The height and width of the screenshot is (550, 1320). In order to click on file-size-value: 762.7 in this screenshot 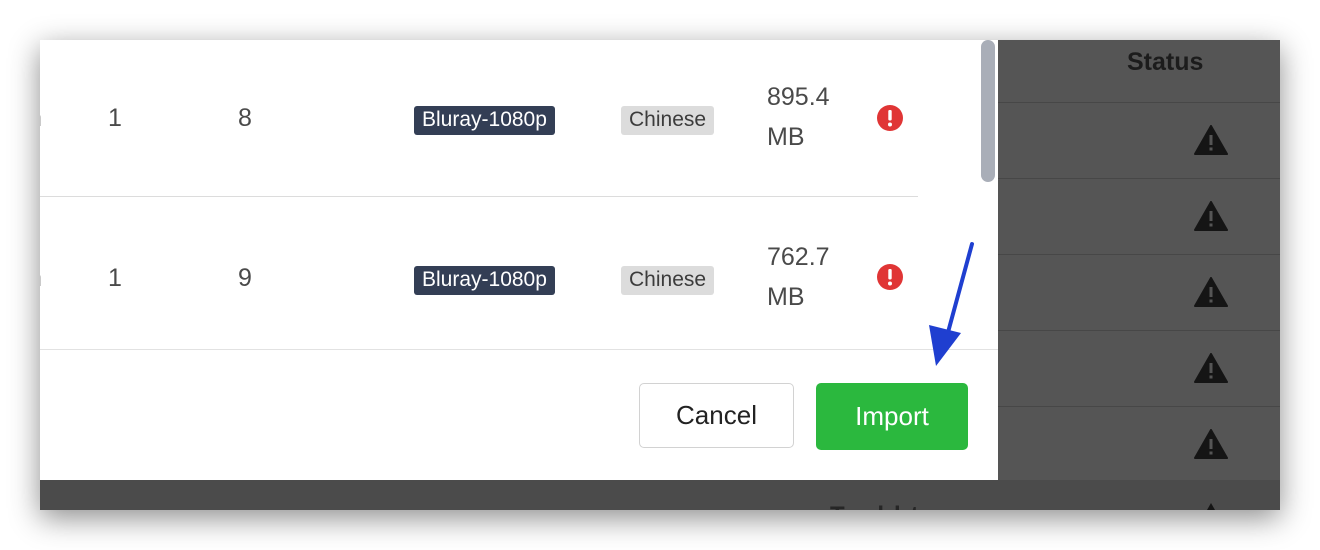, I will do `click(798, 257)`.